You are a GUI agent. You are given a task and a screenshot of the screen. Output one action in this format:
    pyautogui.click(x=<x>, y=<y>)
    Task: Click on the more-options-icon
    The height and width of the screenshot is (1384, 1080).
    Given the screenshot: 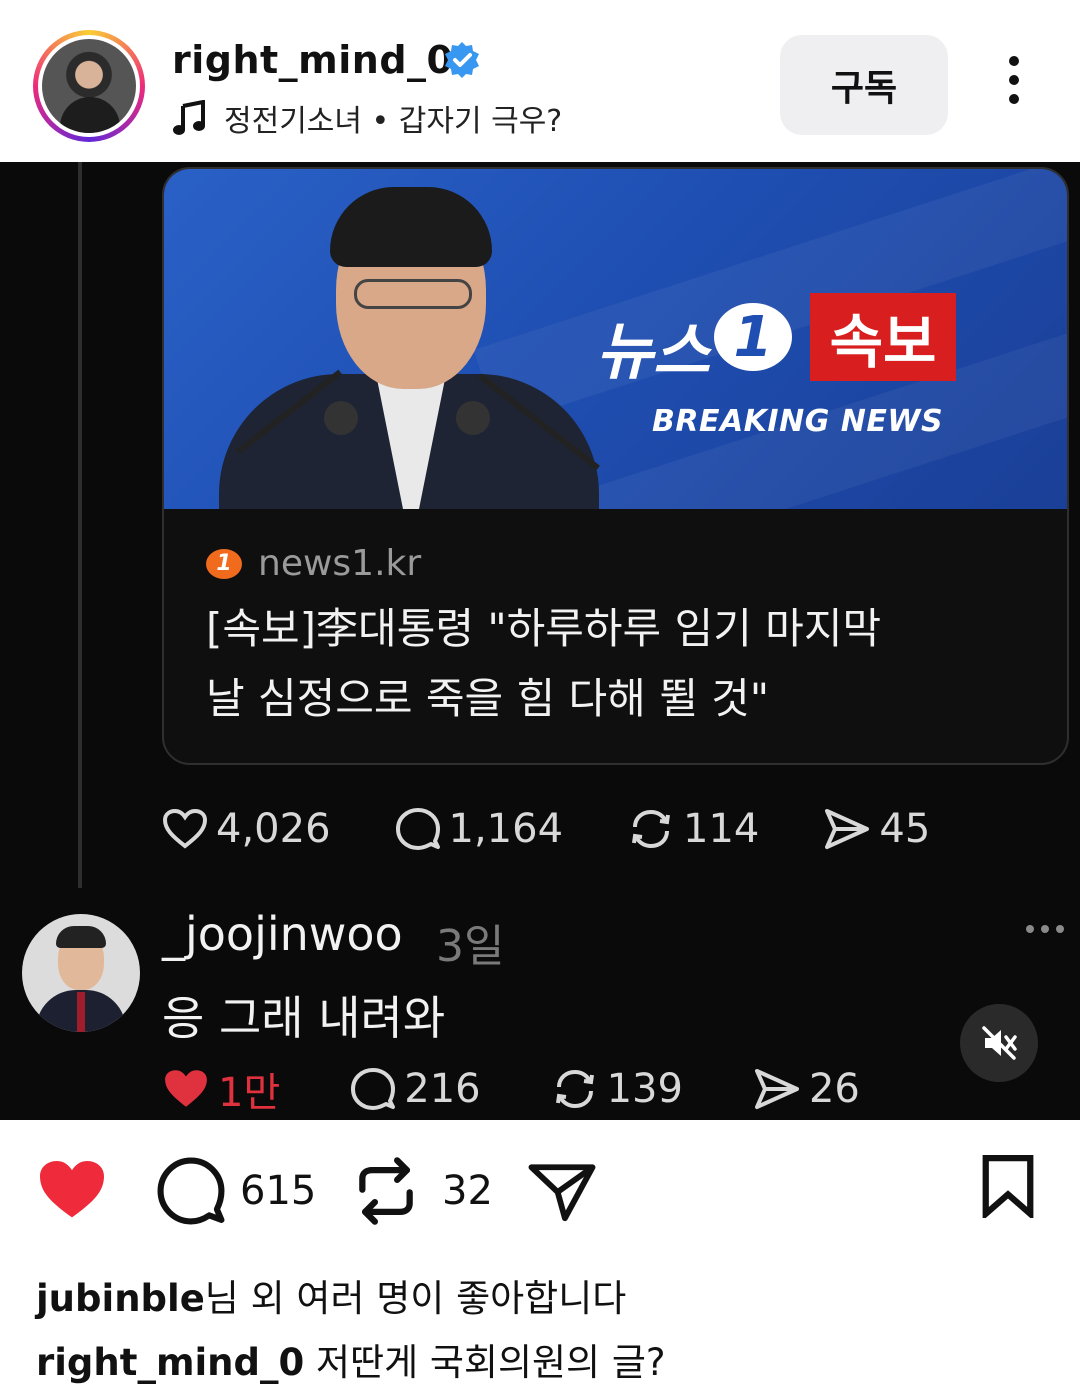 What is the action you would take?
    pyautogui.click(x=1014, y=84)
    